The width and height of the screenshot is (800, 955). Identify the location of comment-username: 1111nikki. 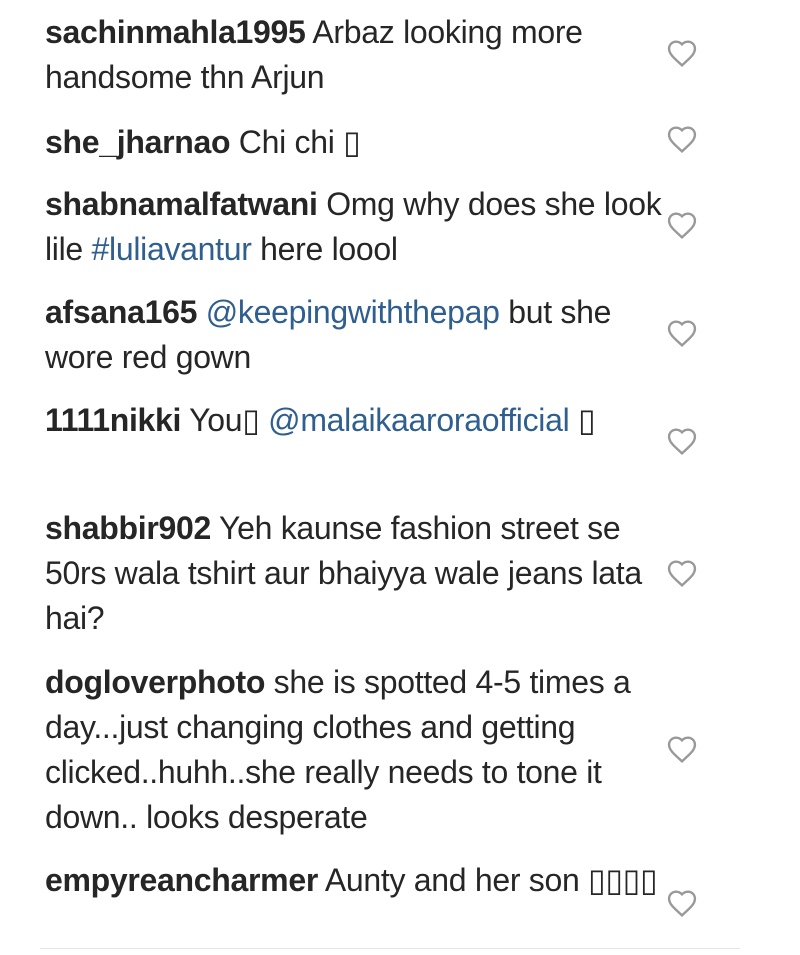
(113, 420).